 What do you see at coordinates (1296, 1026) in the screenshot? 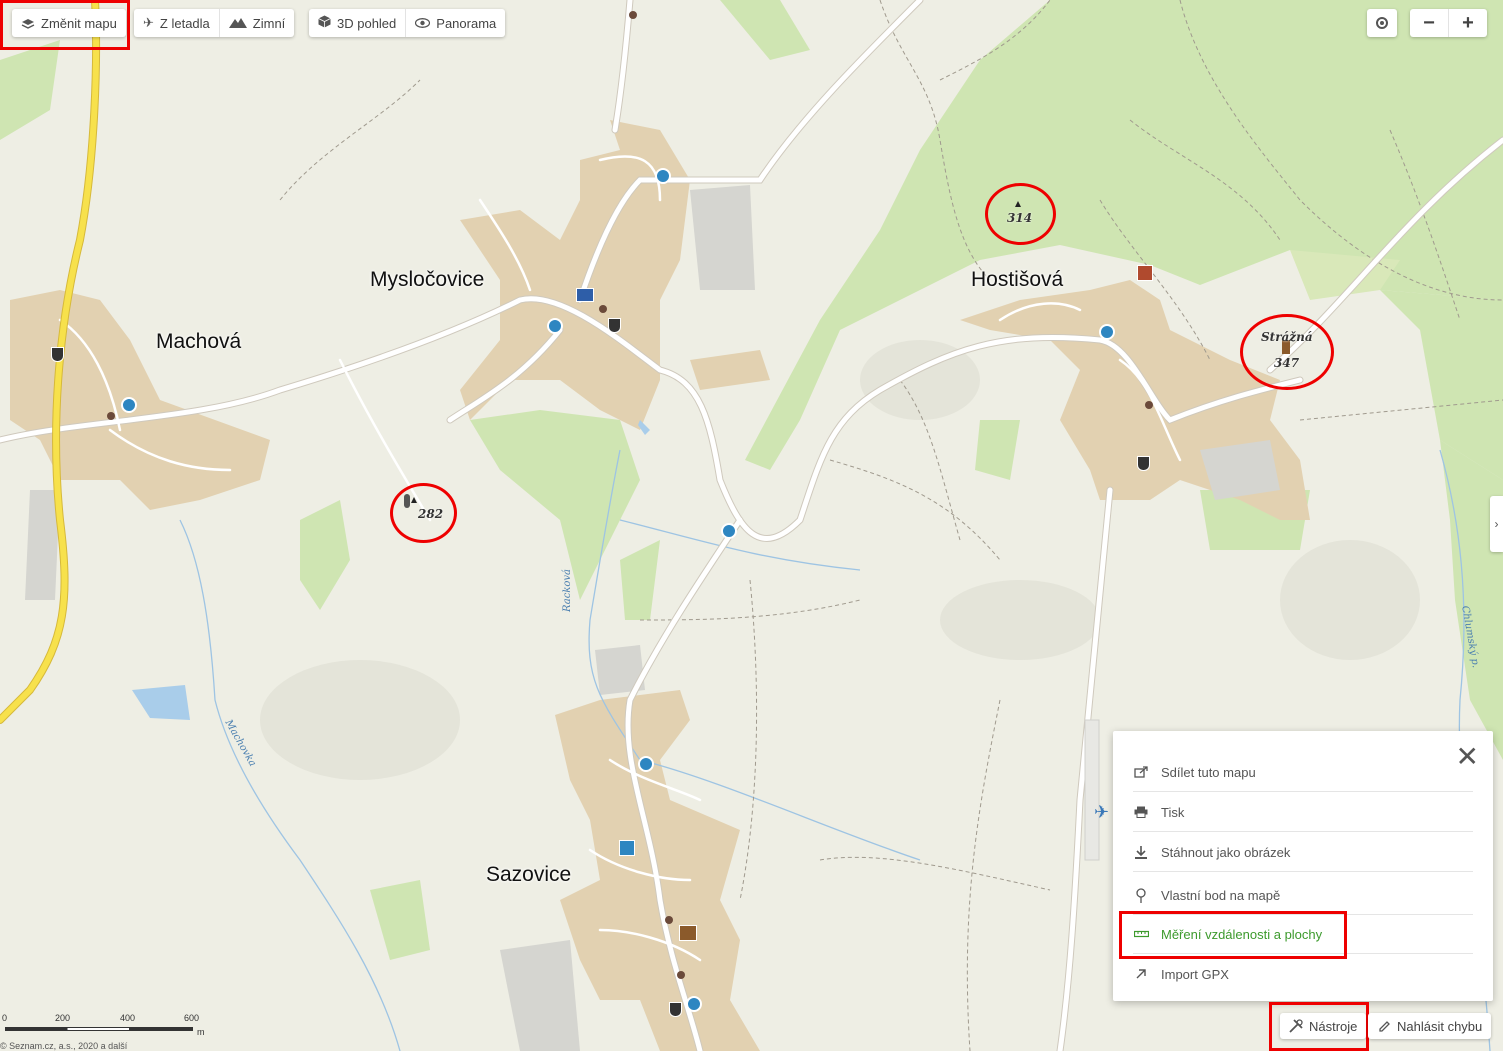
I see `tools-icon` at bounding box center [1296, 1026].